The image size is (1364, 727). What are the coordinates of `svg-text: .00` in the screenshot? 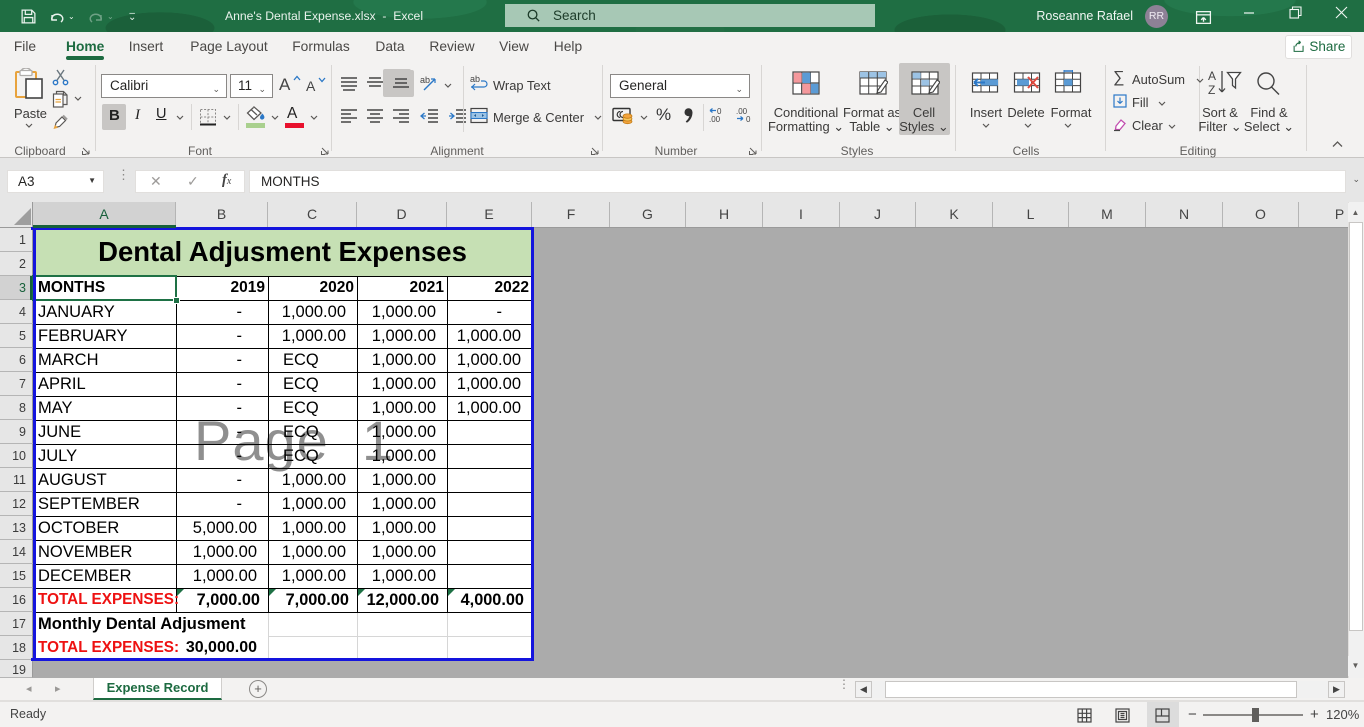 It's located at (715, 119).